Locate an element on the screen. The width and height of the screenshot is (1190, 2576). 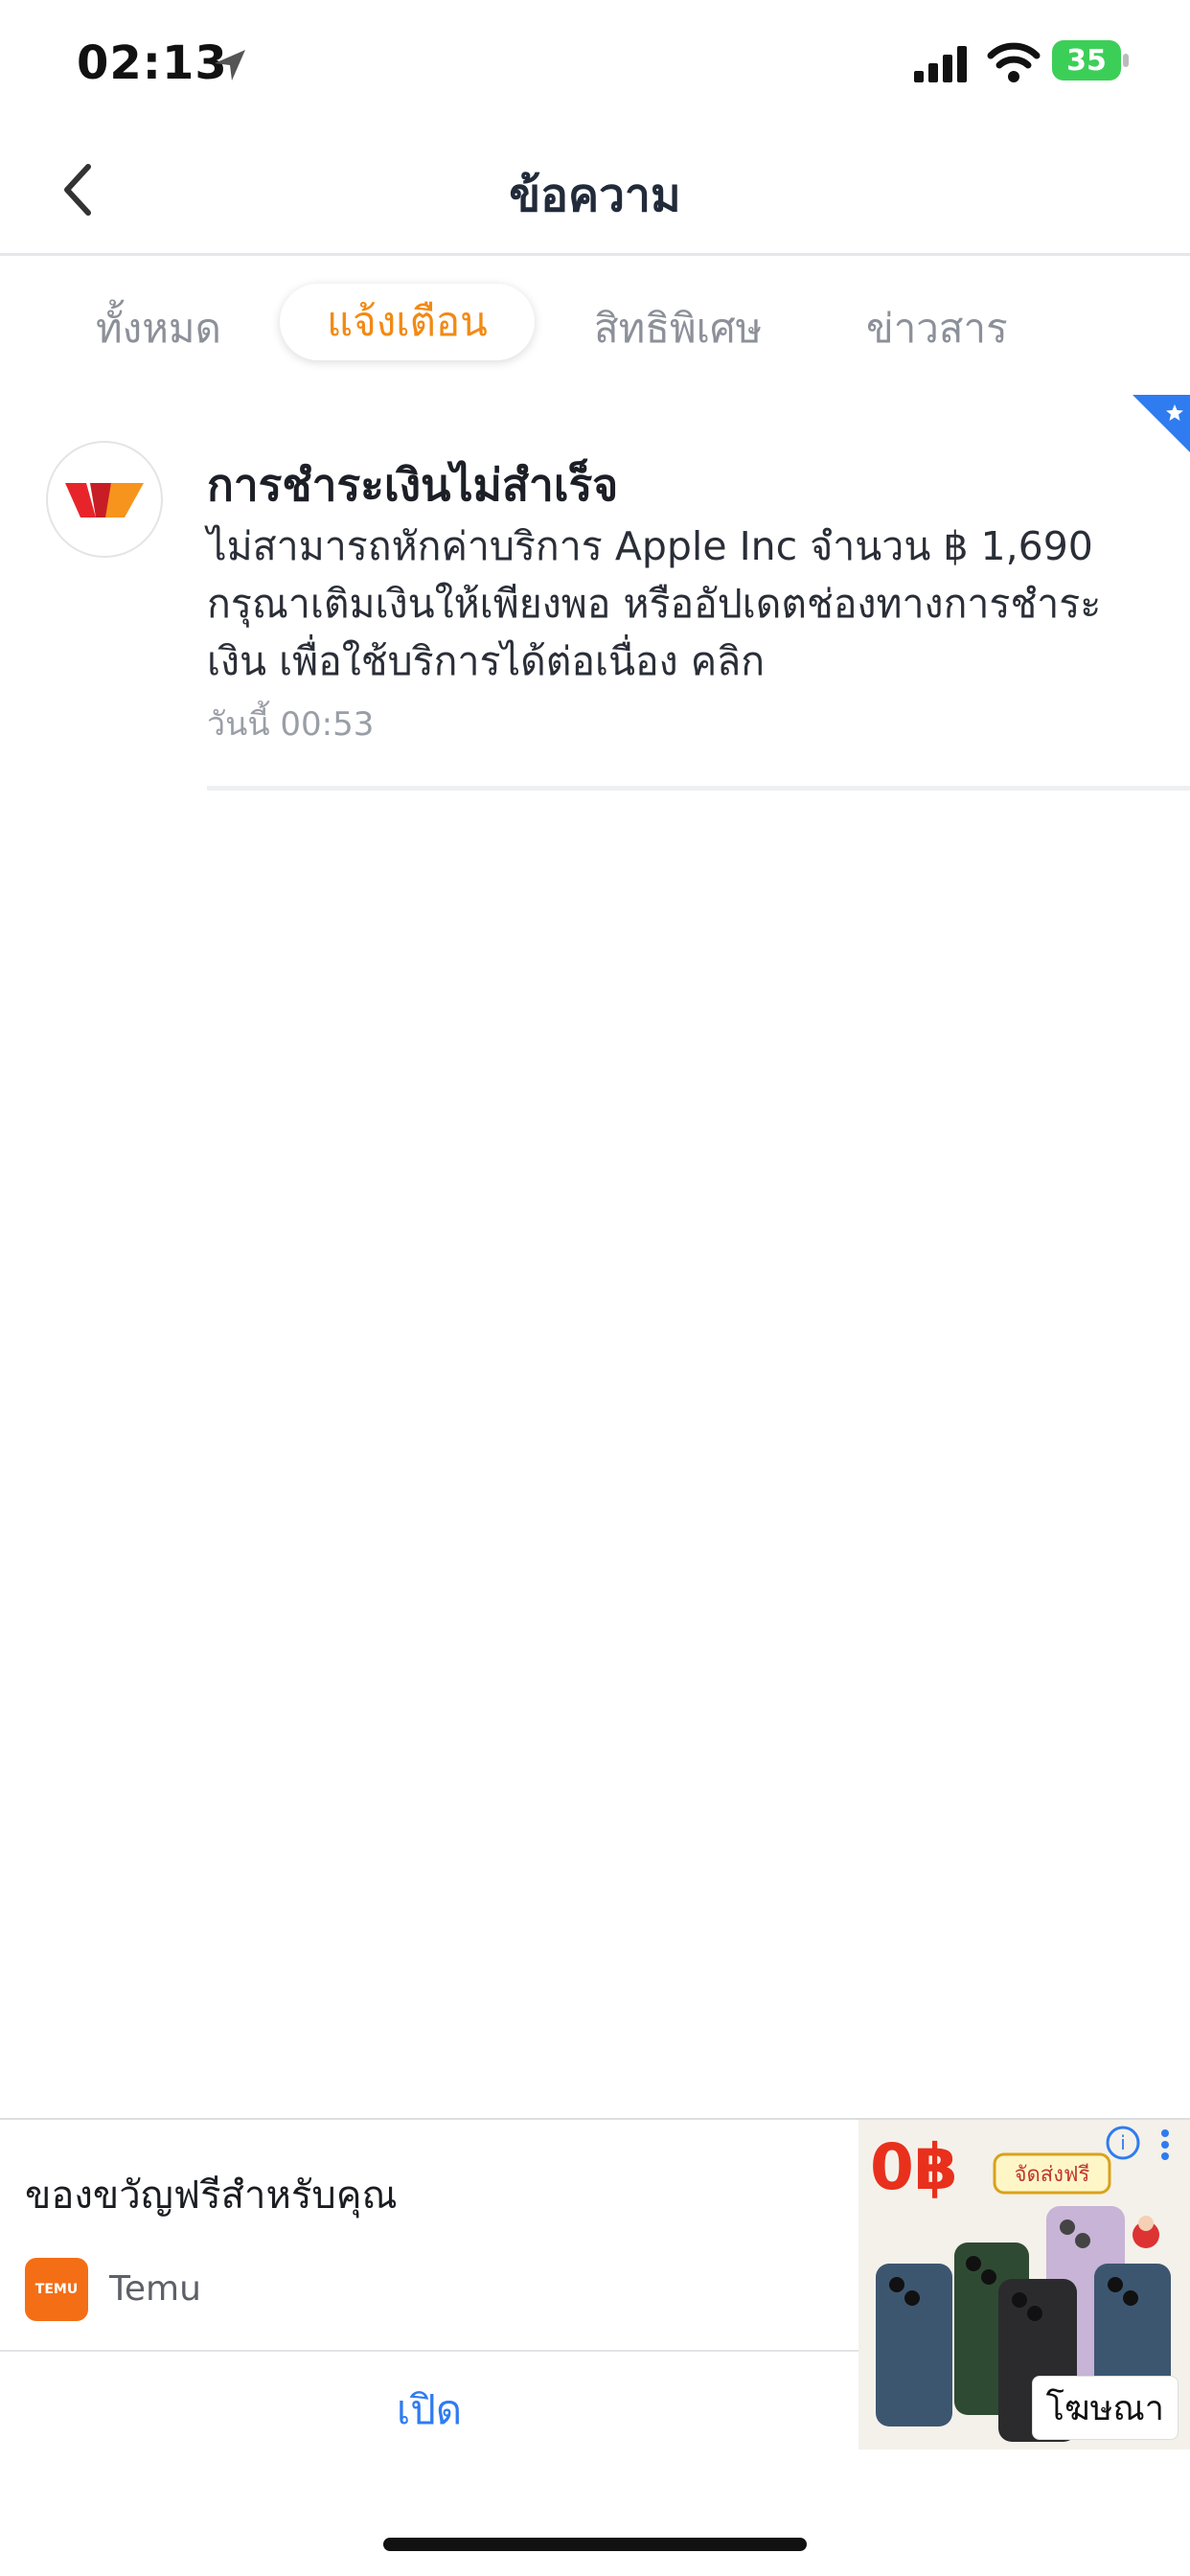
list-divider is located at coordinates (699, 788).